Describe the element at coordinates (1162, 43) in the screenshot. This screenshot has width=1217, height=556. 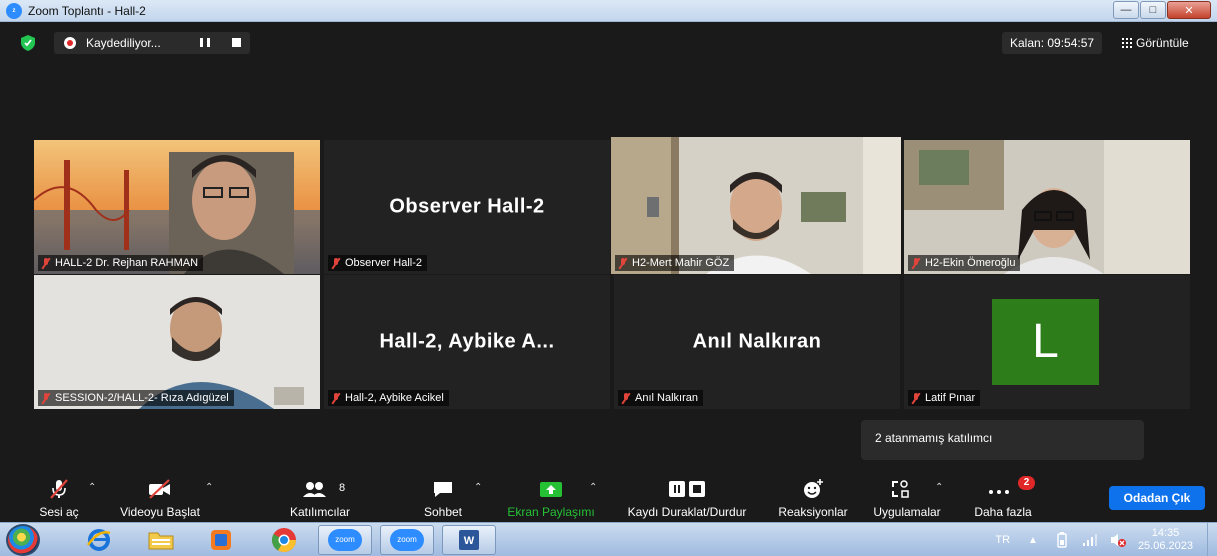
I see `view-label: Görüntüle` at that location.